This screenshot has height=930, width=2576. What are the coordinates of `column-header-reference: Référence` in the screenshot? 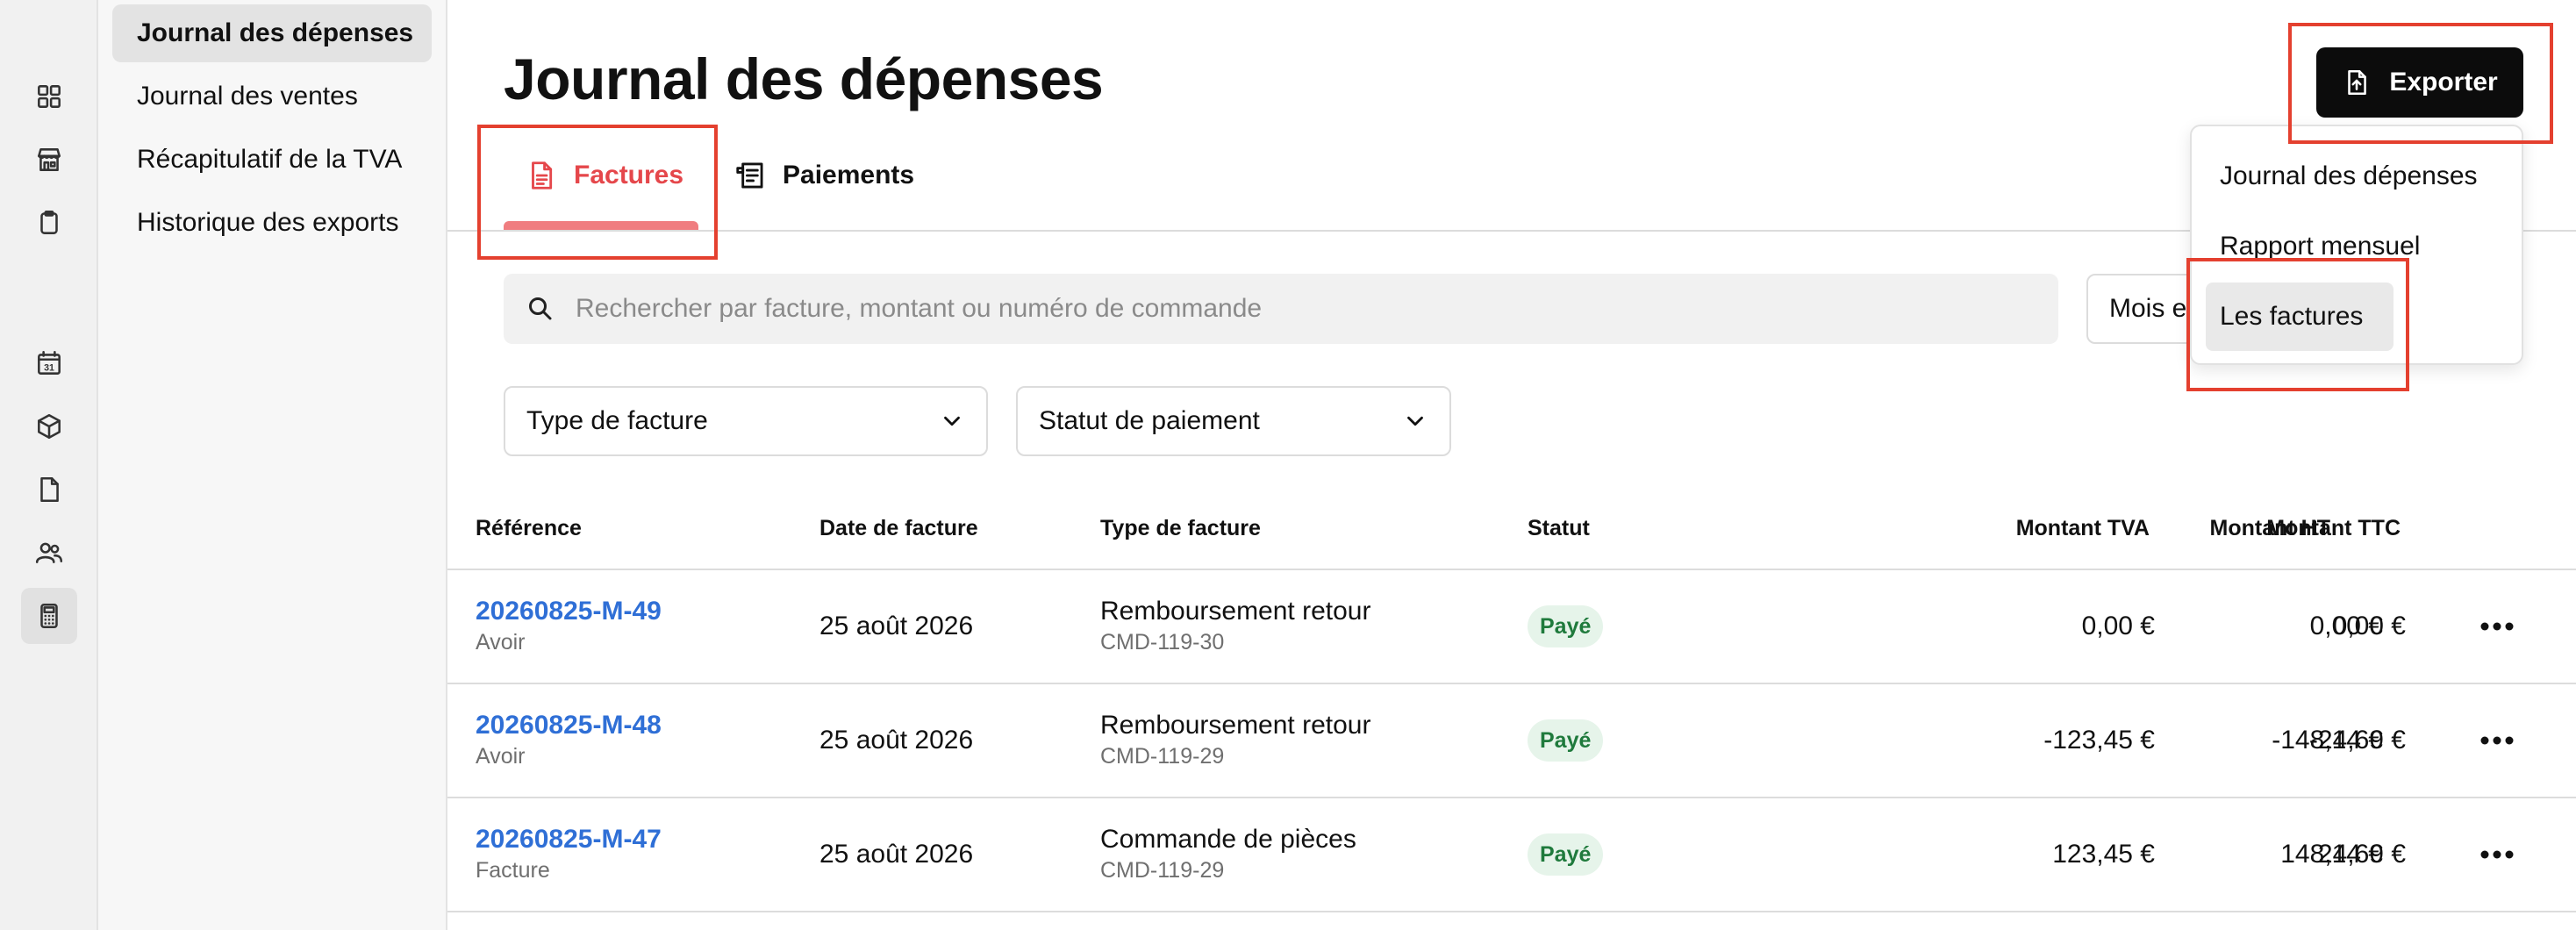 It's located at (529, 528).